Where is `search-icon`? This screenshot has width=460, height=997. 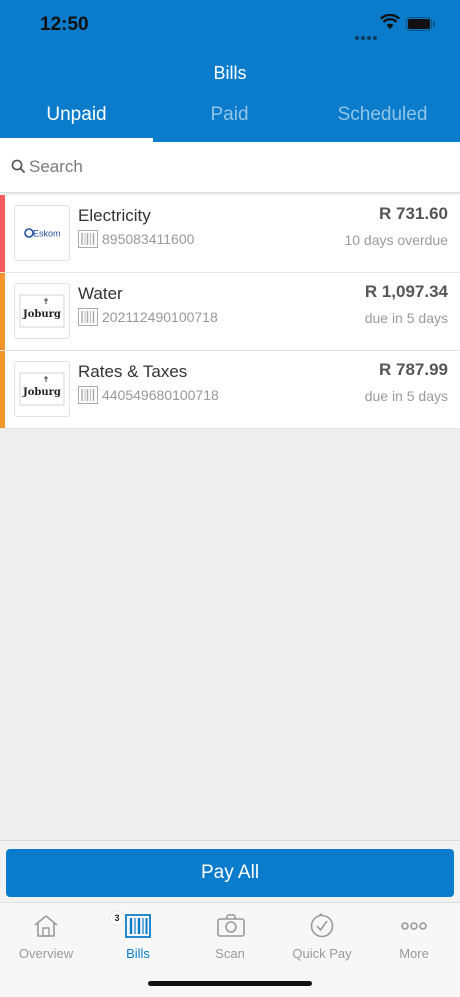 search-icon is located at coordinates (18, 166).